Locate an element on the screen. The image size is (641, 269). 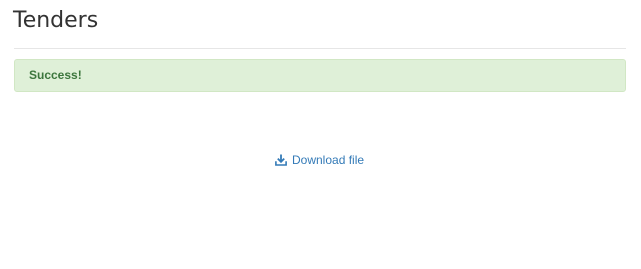
download-icon is located at coordinates (281, 160).